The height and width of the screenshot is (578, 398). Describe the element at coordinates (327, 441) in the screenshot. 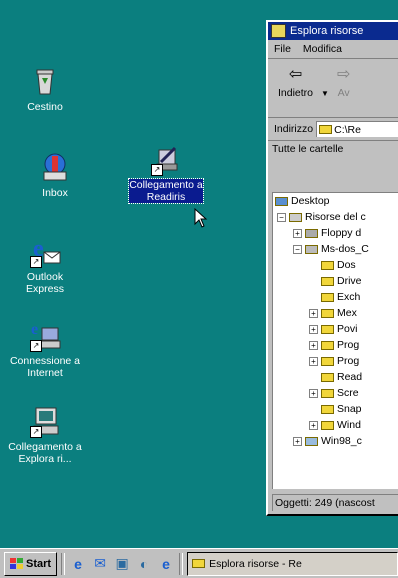

I see `tree-item-drive: + Win98_c` at that location.